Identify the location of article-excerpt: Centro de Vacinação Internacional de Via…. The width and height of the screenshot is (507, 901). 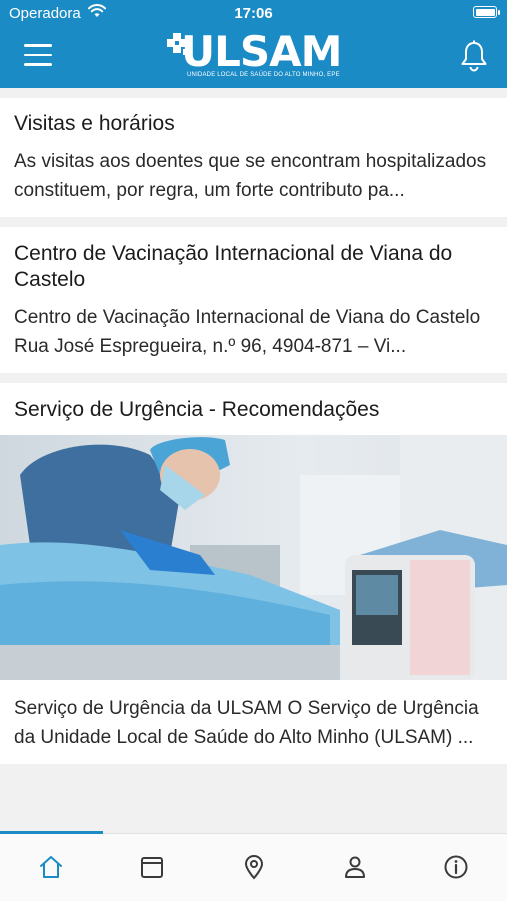
(247, 332).